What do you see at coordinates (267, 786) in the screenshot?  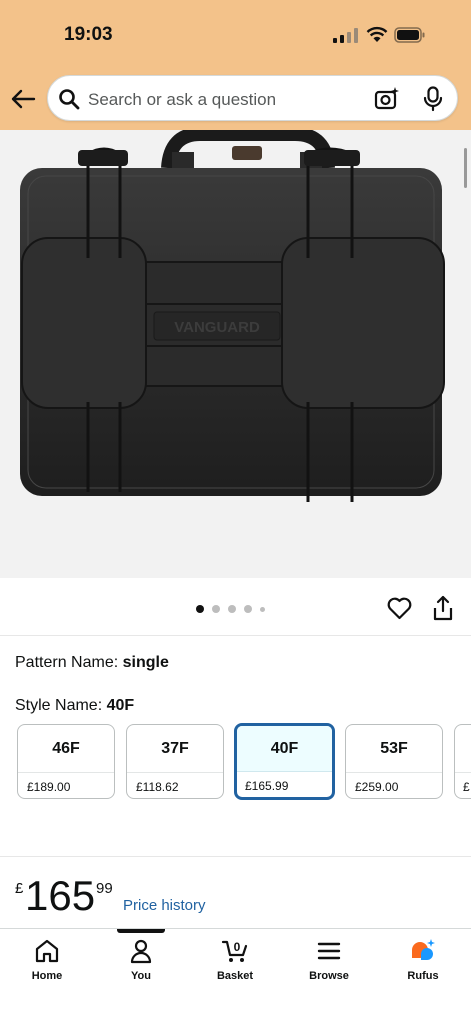 I see `variant-price: £165.99` at bounding box center [267, 786].